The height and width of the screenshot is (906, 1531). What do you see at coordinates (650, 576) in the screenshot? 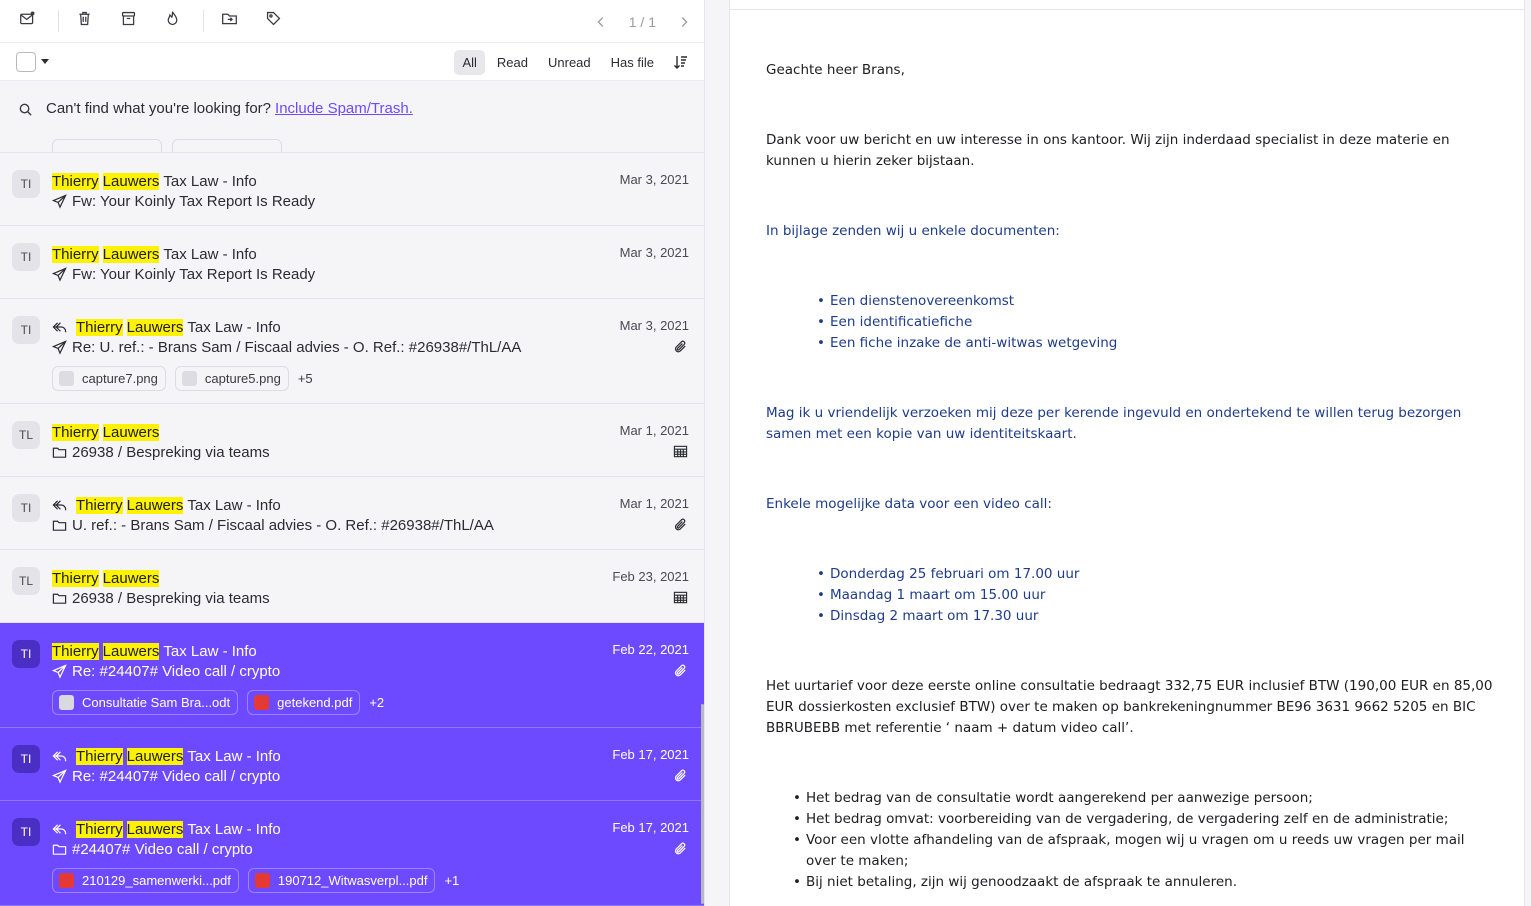
I see `date: Feb 23, 2021` at bounding box center [650, 576].